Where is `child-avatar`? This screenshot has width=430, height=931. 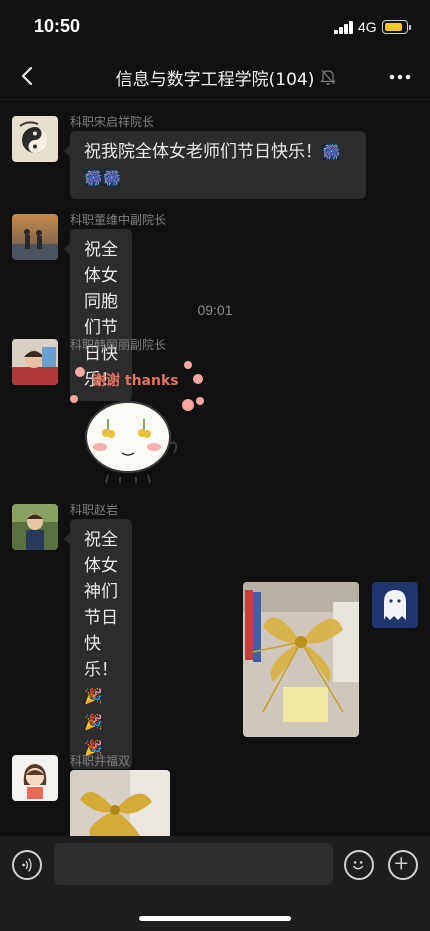 child-avatar is located at coordinates (35, 362).